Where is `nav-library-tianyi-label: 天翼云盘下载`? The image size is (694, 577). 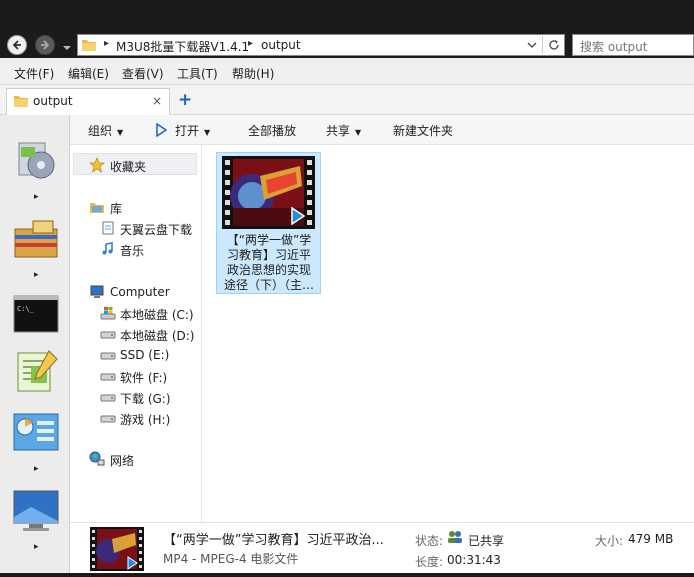 nav-library-tianyi-label: 天翼云盘下载 is located at coordinates (156, 230).